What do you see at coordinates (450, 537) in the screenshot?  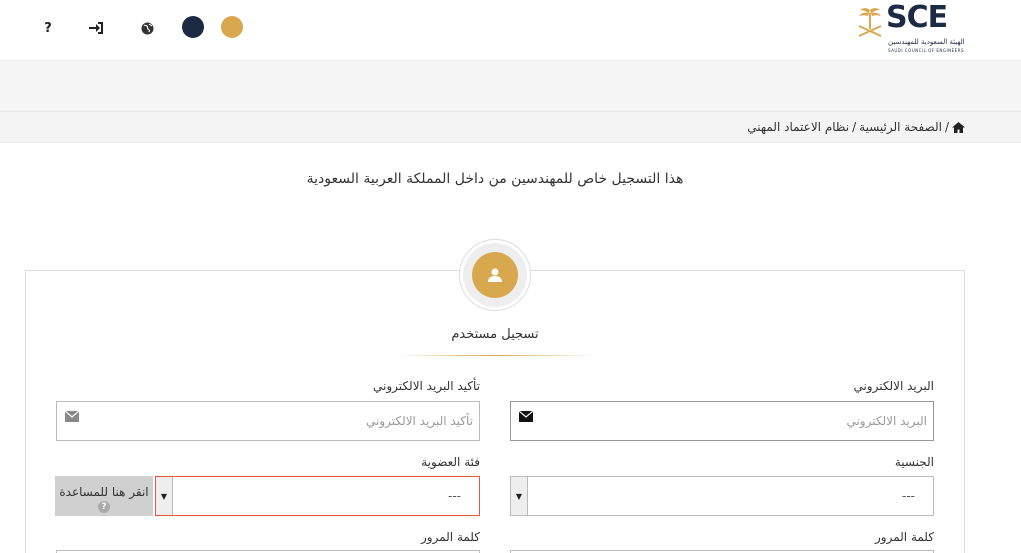 I see `password-confirm-label: كلمة المرور` at bounding box center [450, 537].